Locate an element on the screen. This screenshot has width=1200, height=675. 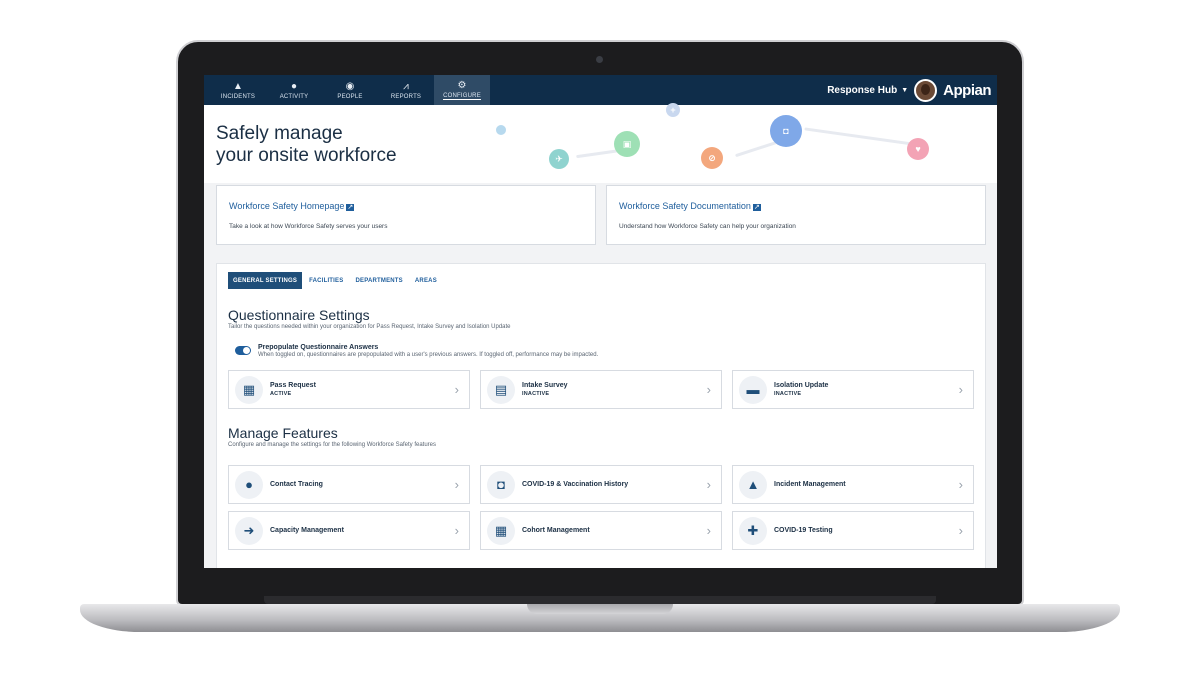
tab-label: ACTIVITY is located at coordinates (294, 96).